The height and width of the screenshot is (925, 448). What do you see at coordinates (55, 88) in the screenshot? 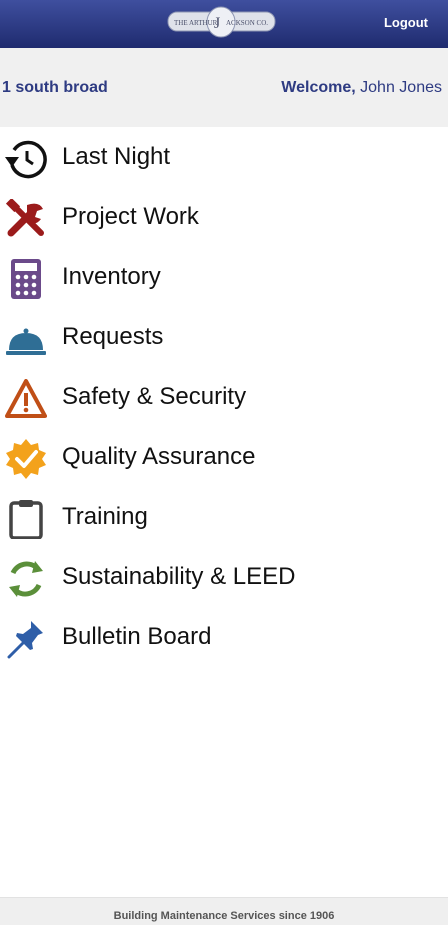
I see `location-name: 1 south broad` at bounding box center [55, 88].